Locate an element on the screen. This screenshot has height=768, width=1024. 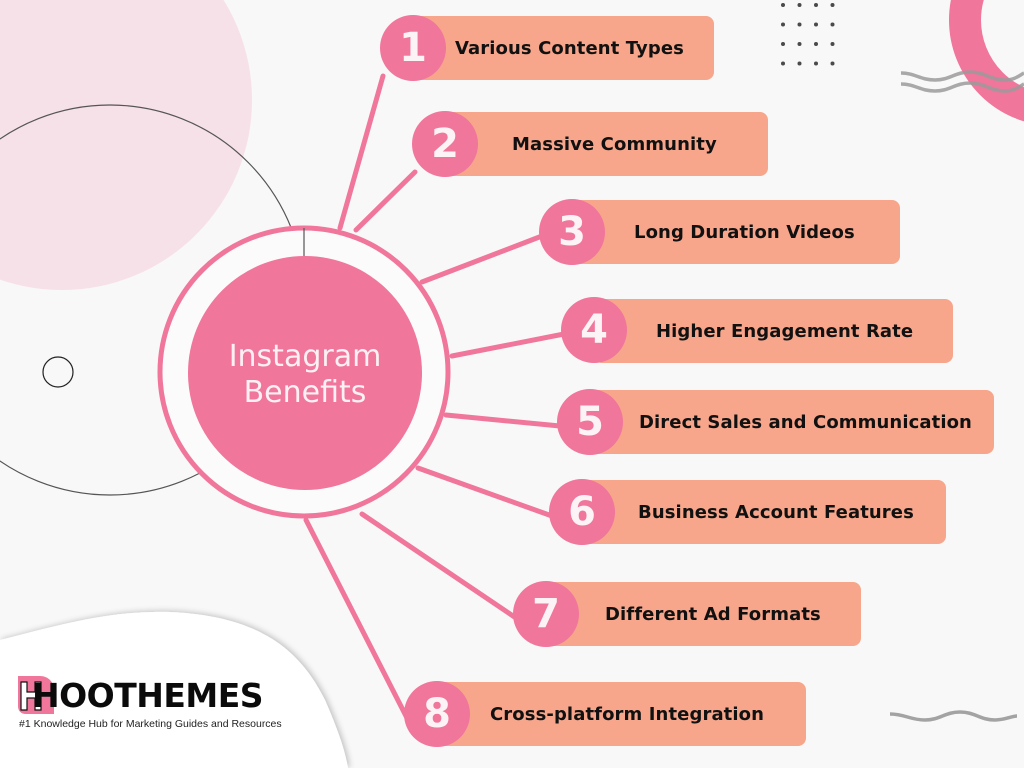
benefit-label: Business Account Features is located at coordinates (776, 512).